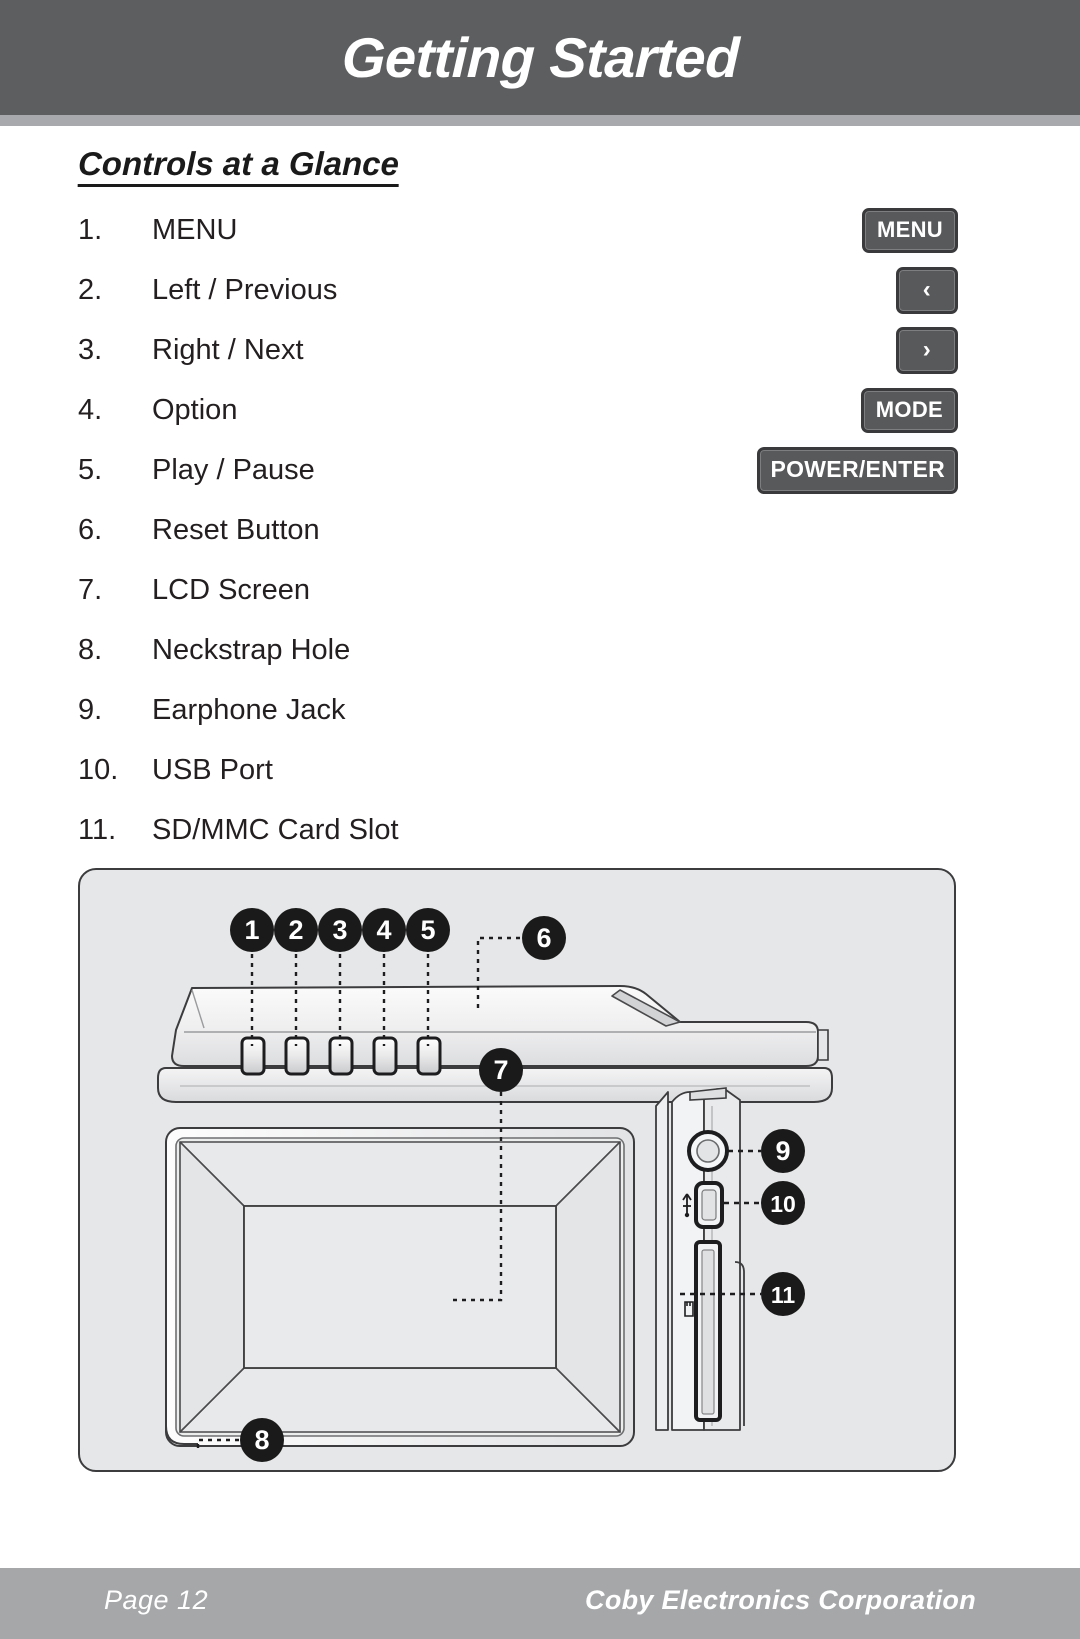 The height and width of the screenshot is (1639, 1080). What do you see at coordinates (90, 709) in the screenshot?
I see `control-number: 9.` at bounding box center [90, 709].